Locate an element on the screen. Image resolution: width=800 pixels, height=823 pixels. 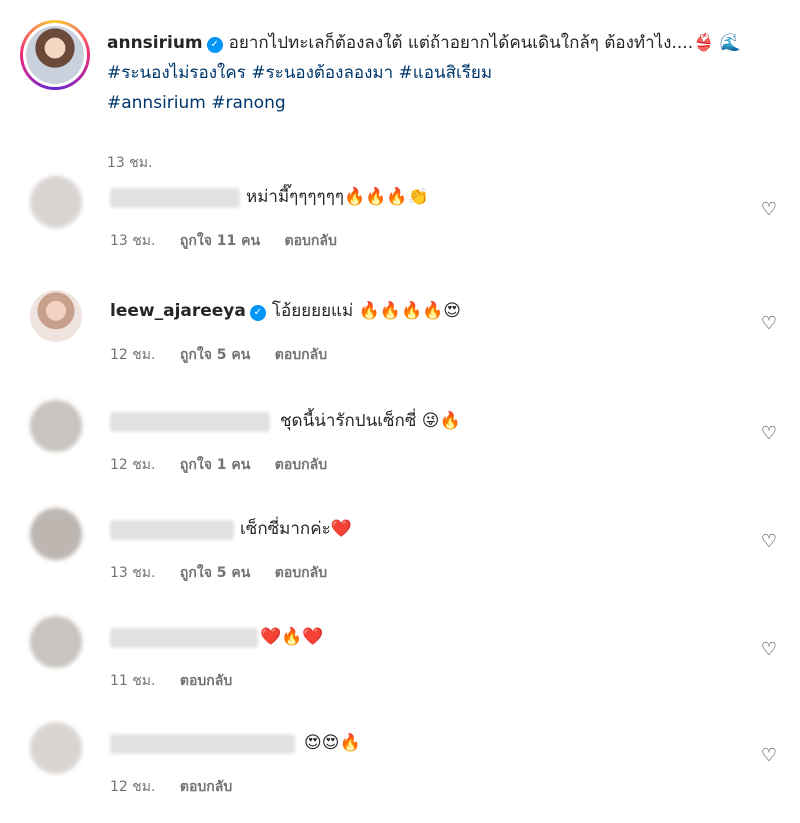
post-author-avatar is located at coordinates (55, 55).